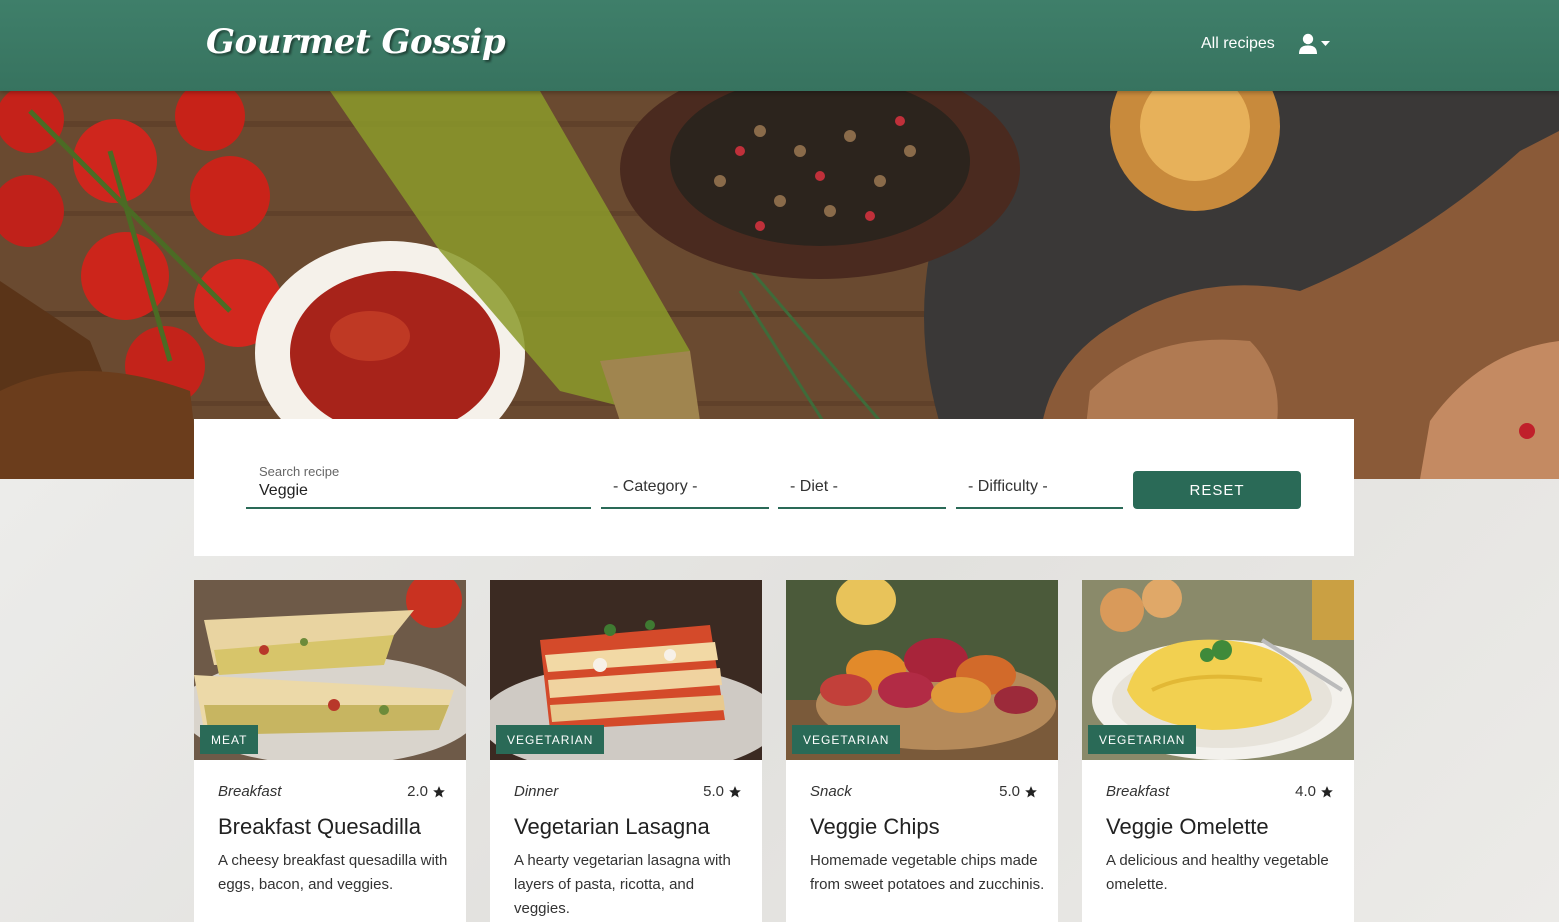  I want to click on difficulty-select-value: - Difficulty -, so click(1008, 486).